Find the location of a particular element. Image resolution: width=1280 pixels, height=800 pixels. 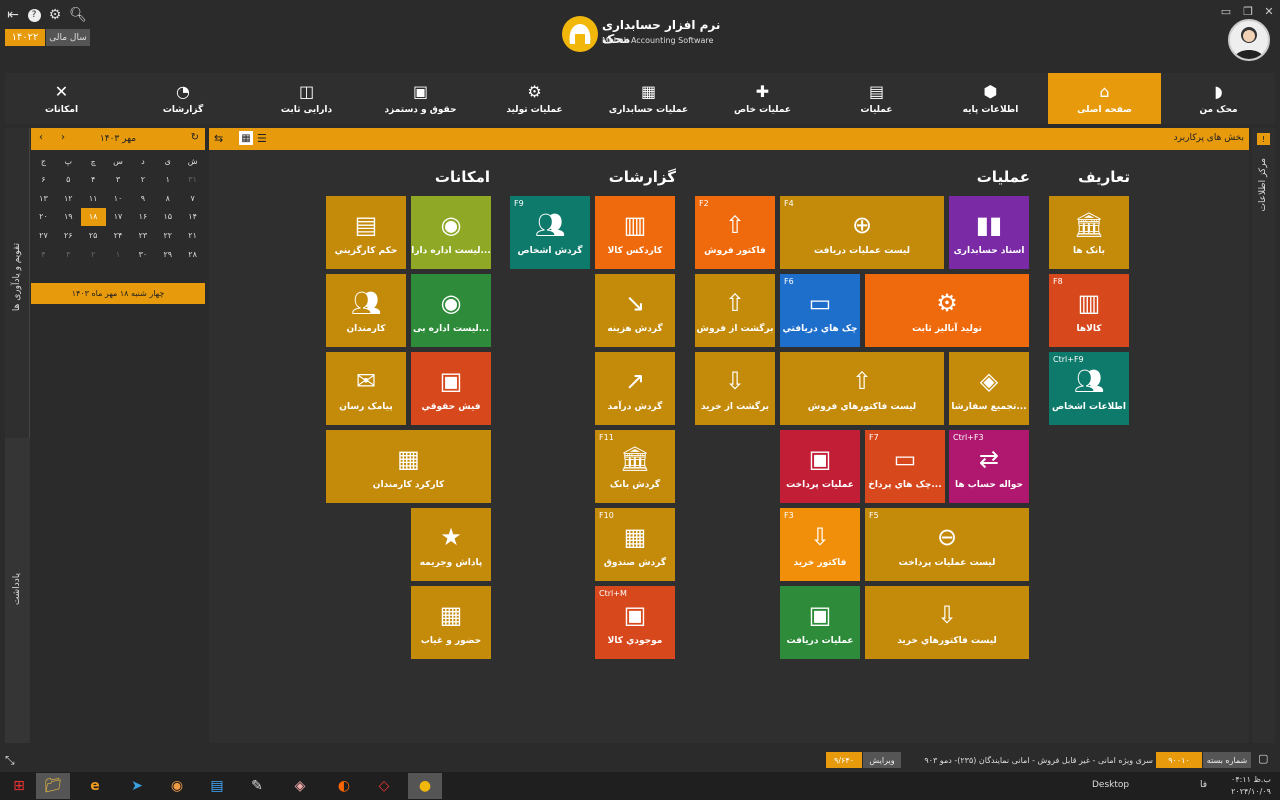

user-avatar is located at coordinates (1249, 40).